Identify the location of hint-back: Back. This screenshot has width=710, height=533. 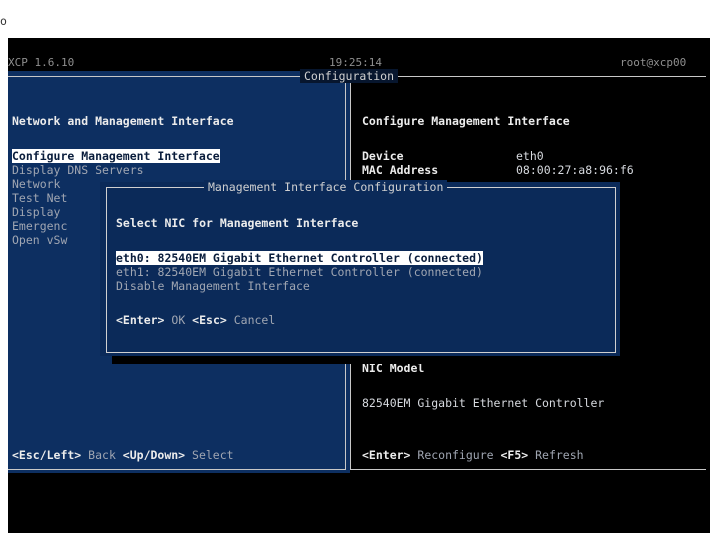
(102, 455).